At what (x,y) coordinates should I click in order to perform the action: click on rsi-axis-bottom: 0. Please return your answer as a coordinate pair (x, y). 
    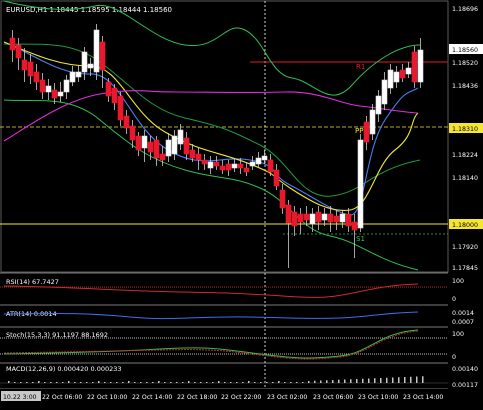
    Looking at the image, I should click on (454, 299).